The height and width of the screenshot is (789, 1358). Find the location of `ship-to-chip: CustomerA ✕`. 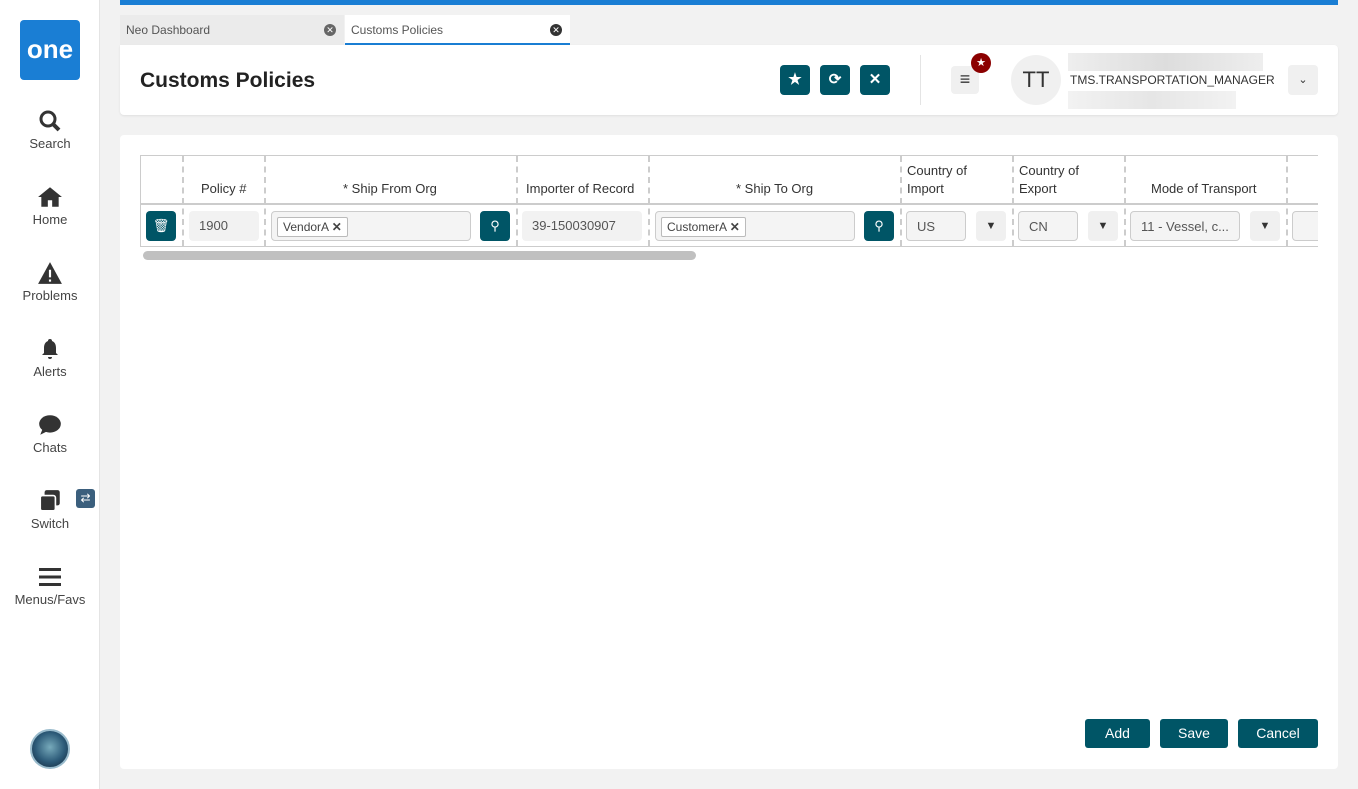

ship-to-chip: CustomerA ✕ is located at coordinates (703, 227).